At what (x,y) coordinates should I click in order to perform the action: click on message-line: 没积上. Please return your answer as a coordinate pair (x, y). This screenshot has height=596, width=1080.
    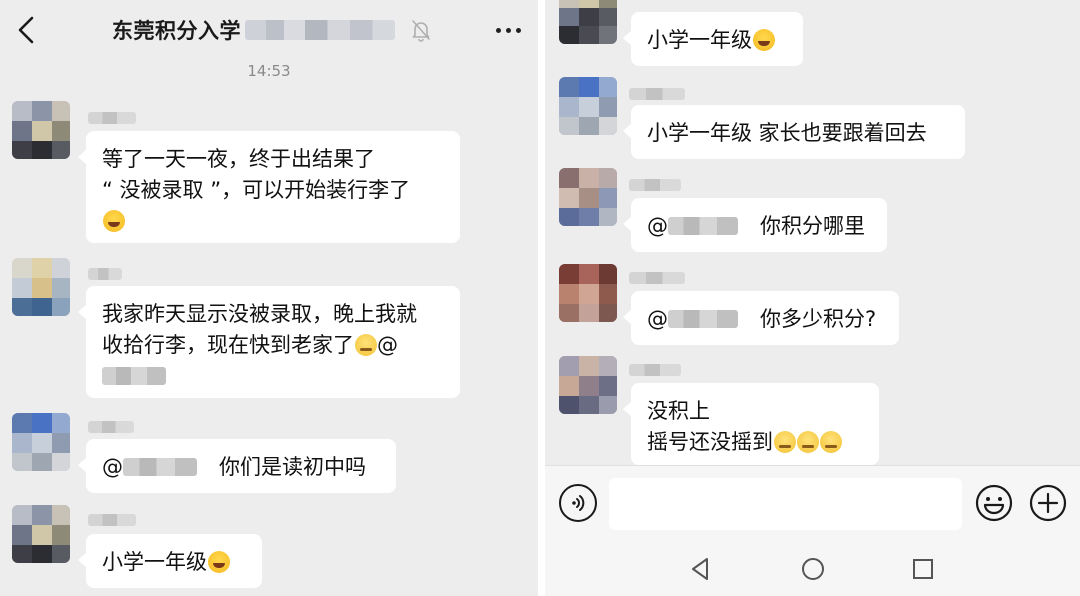
    Looking at the image, I should click on (678, 411).